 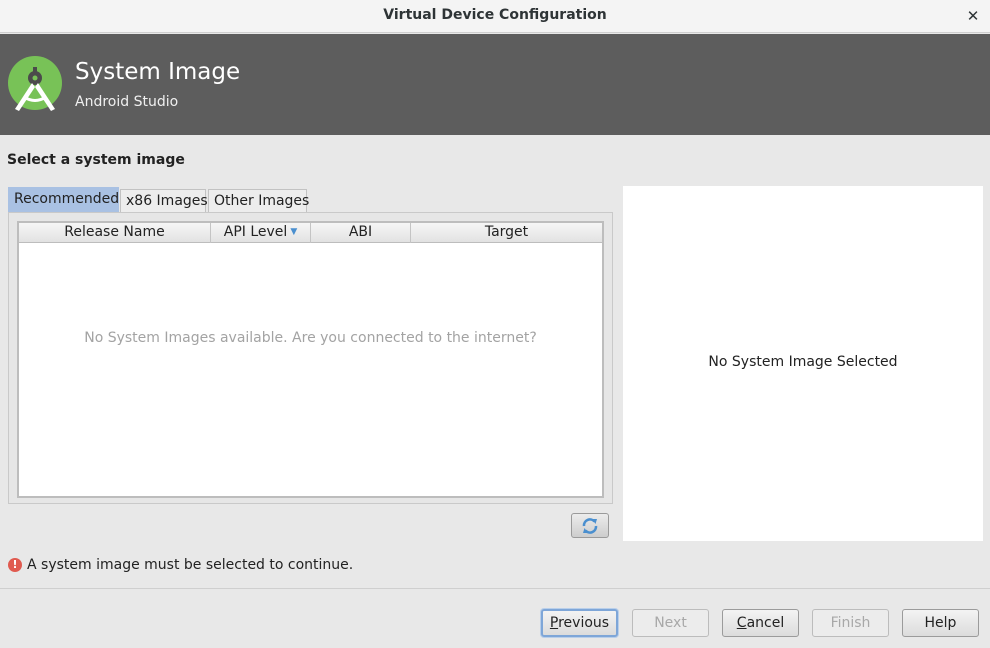 What do you see at coordinates (850, 623) in the screenshot?
I see `finish-button: Finish` at bounding box center [850, 623].